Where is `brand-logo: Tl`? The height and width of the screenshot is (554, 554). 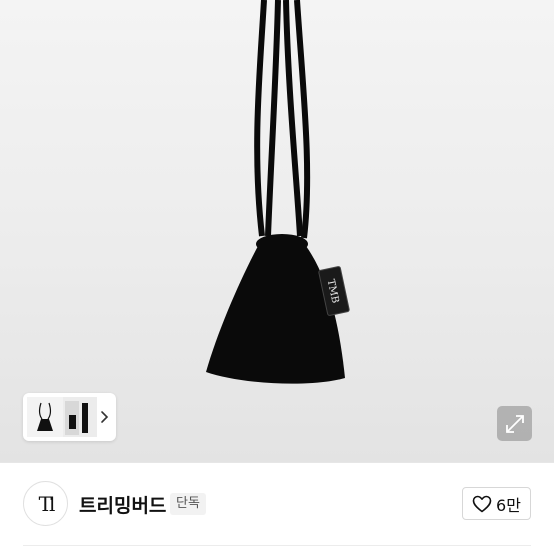
brand-logo: Tl is located at coordinates (45, 503).